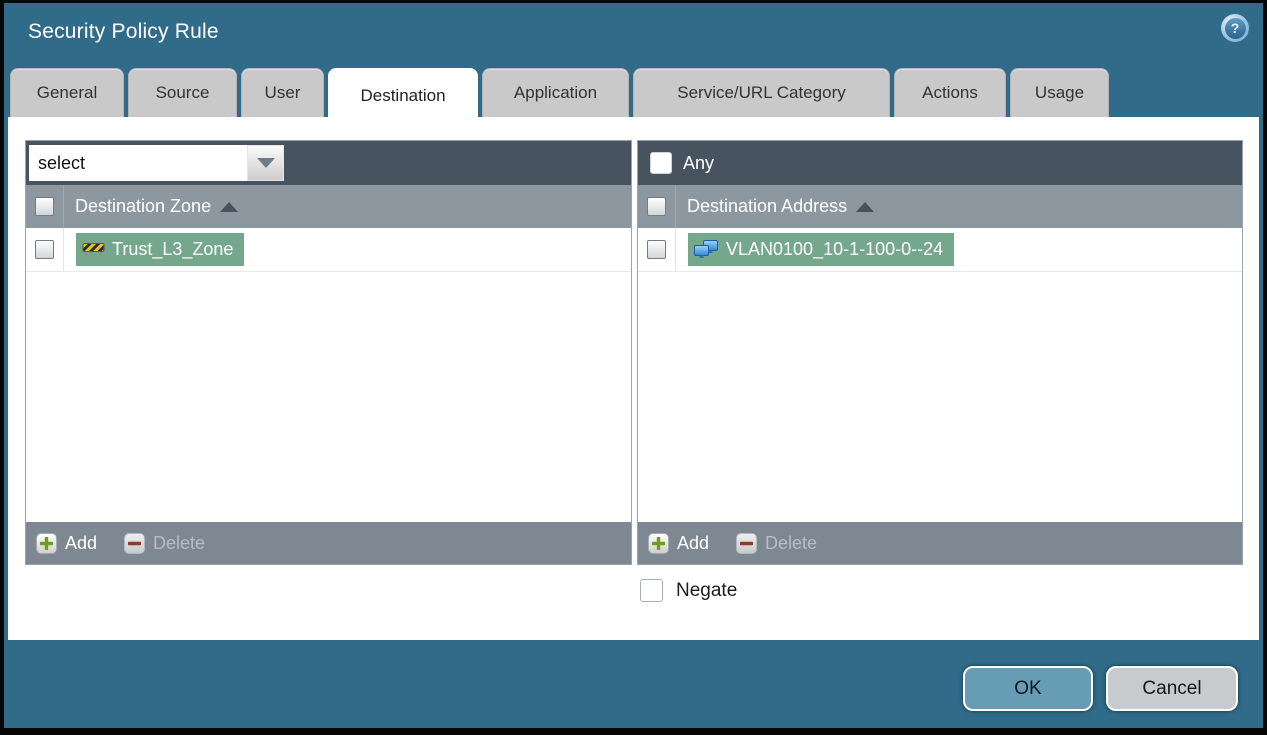  I want to click on table-row: Trust_L3_Zone, so click(328, 250).